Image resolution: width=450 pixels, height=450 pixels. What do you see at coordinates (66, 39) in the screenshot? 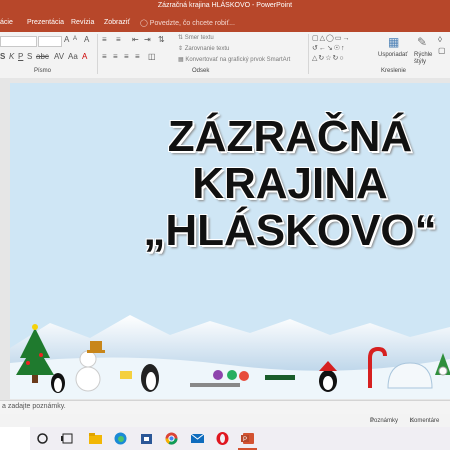
I see `grow-font-icon: A` at bounding box center [66, 39].